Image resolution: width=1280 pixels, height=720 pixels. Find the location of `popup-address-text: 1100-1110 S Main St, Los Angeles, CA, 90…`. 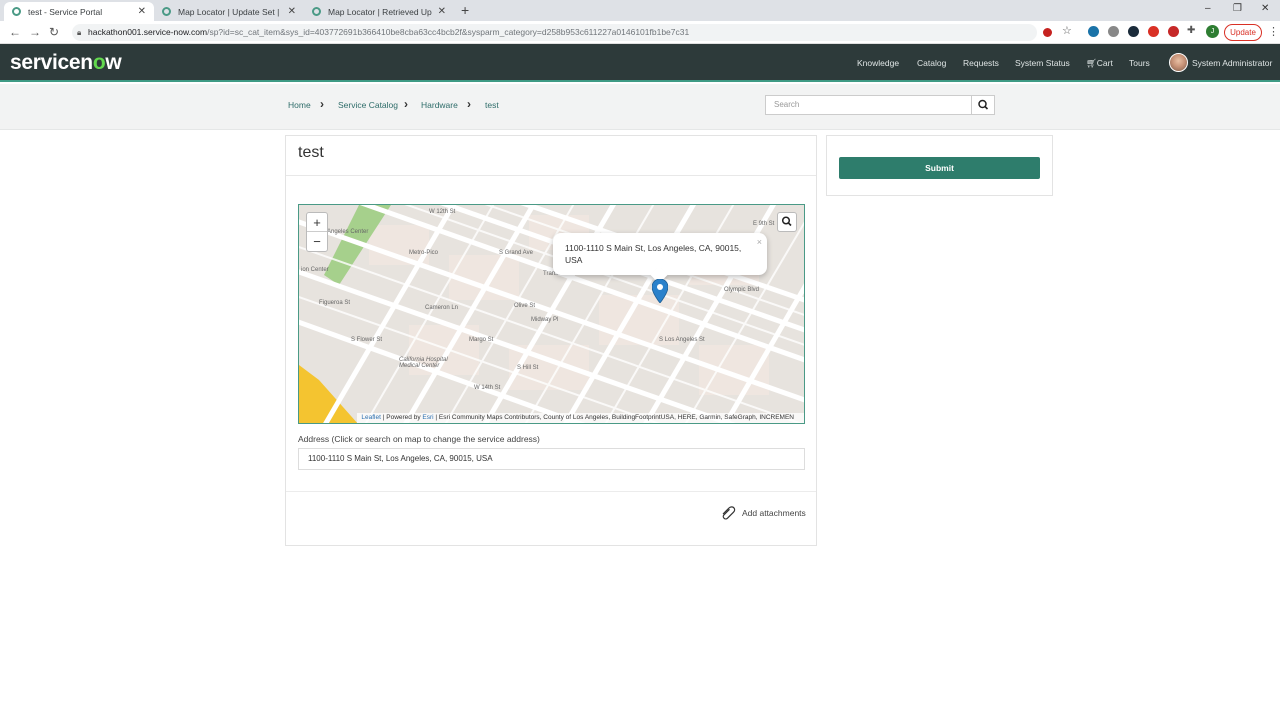

popup-address-text: 1100-1110 S Main St, Los Angeles, CA, 90… is located at coordinates (653, 254).